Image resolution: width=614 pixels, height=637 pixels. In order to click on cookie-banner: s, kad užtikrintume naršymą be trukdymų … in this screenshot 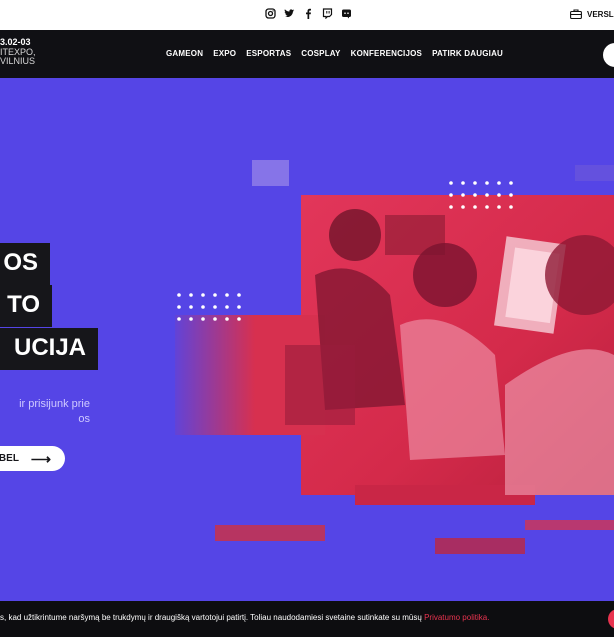, I will do `click(307, 619)`.